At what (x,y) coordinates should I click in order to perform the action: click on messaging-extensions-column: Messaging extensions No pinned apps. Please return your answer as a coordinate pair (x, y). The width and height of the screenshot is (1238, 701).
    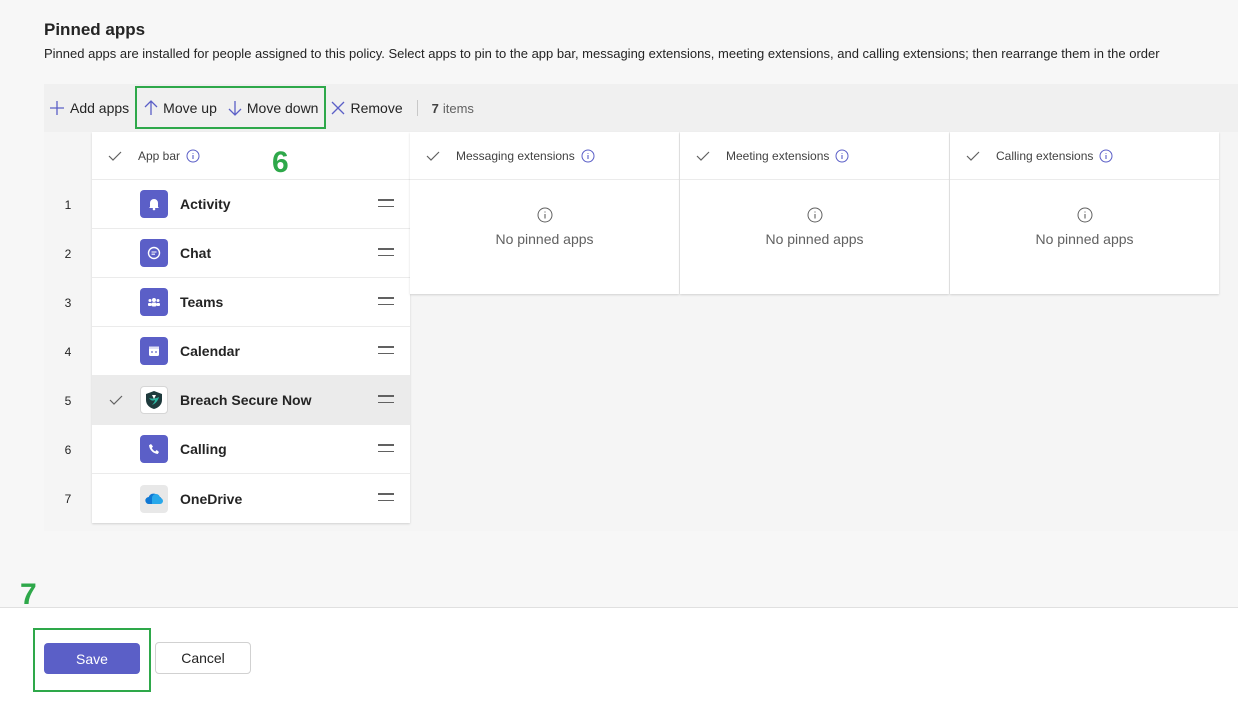
    Looking at the image, I should click on (544, 213).